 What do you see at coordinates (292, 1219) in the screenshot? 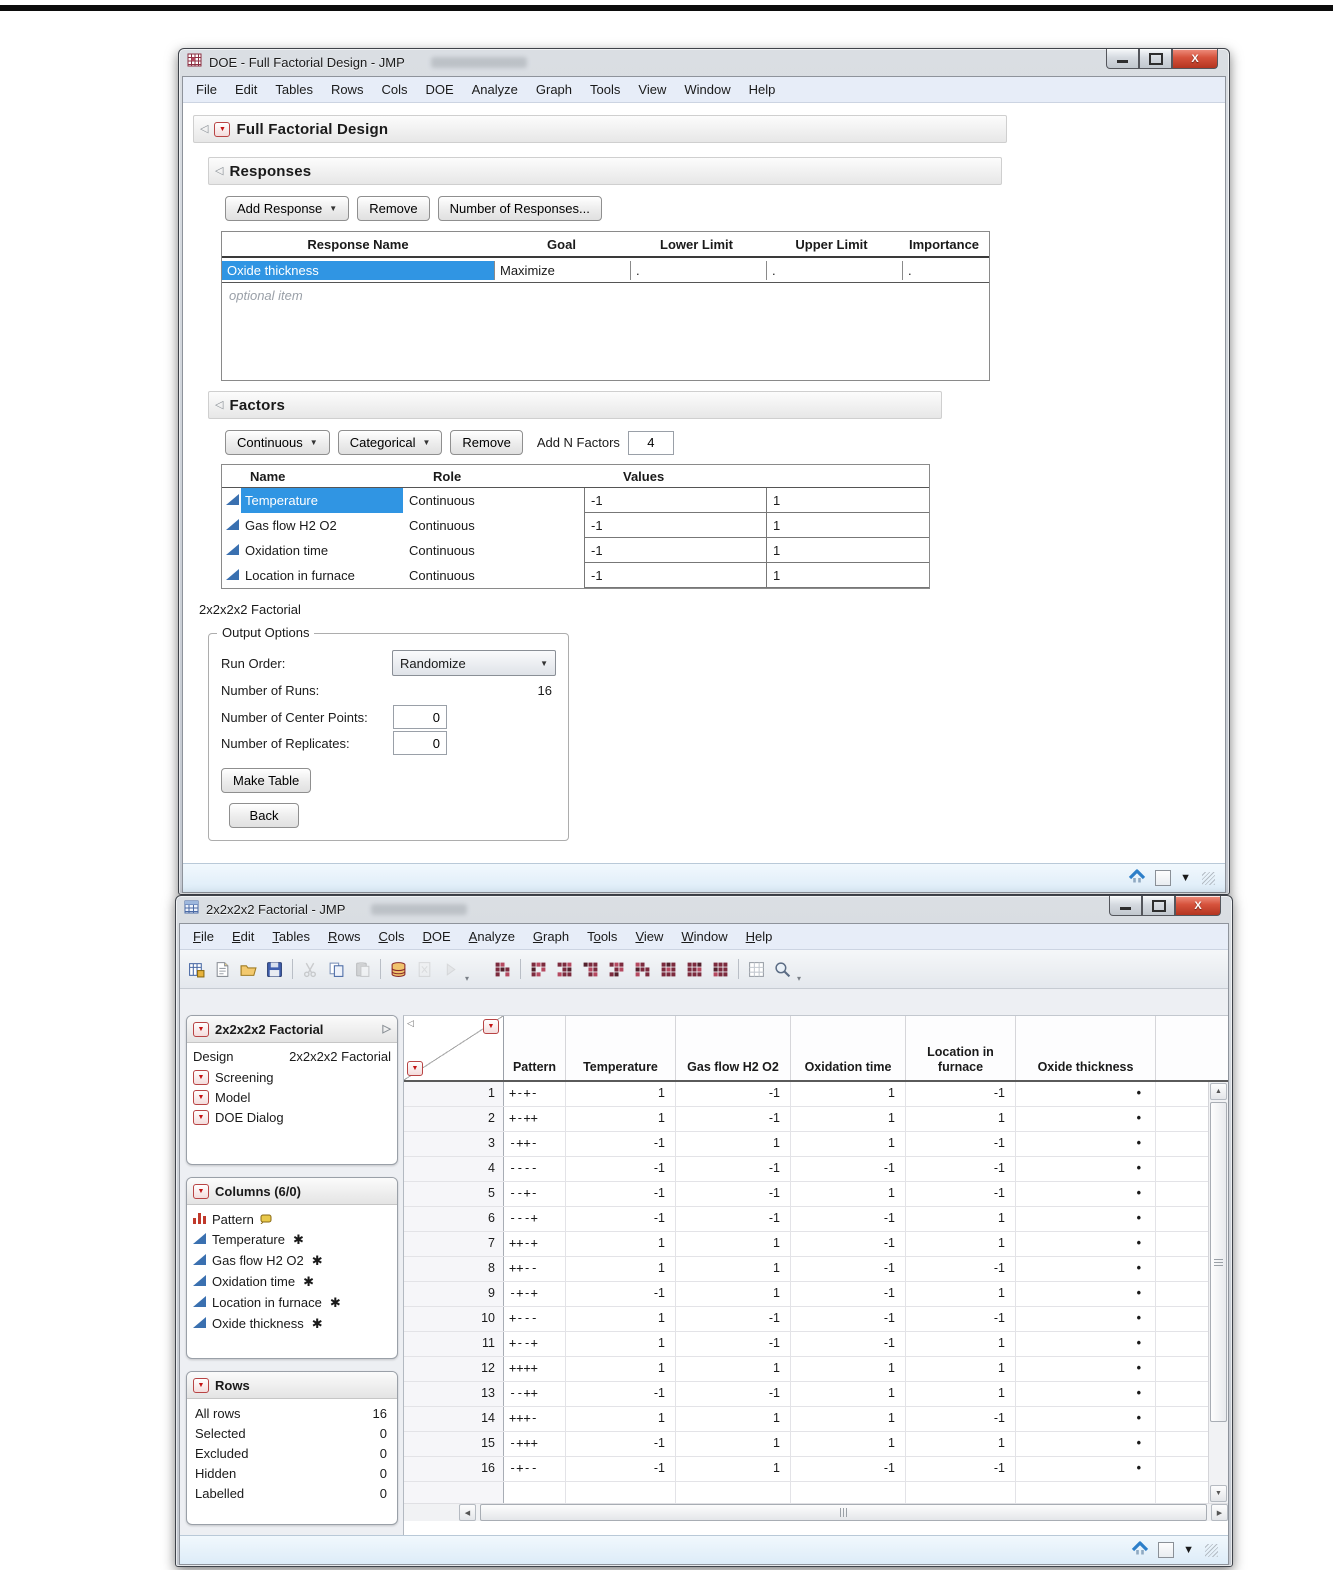
I see `column-item-pattern: Pattern` at bounding box center [292, 1219].